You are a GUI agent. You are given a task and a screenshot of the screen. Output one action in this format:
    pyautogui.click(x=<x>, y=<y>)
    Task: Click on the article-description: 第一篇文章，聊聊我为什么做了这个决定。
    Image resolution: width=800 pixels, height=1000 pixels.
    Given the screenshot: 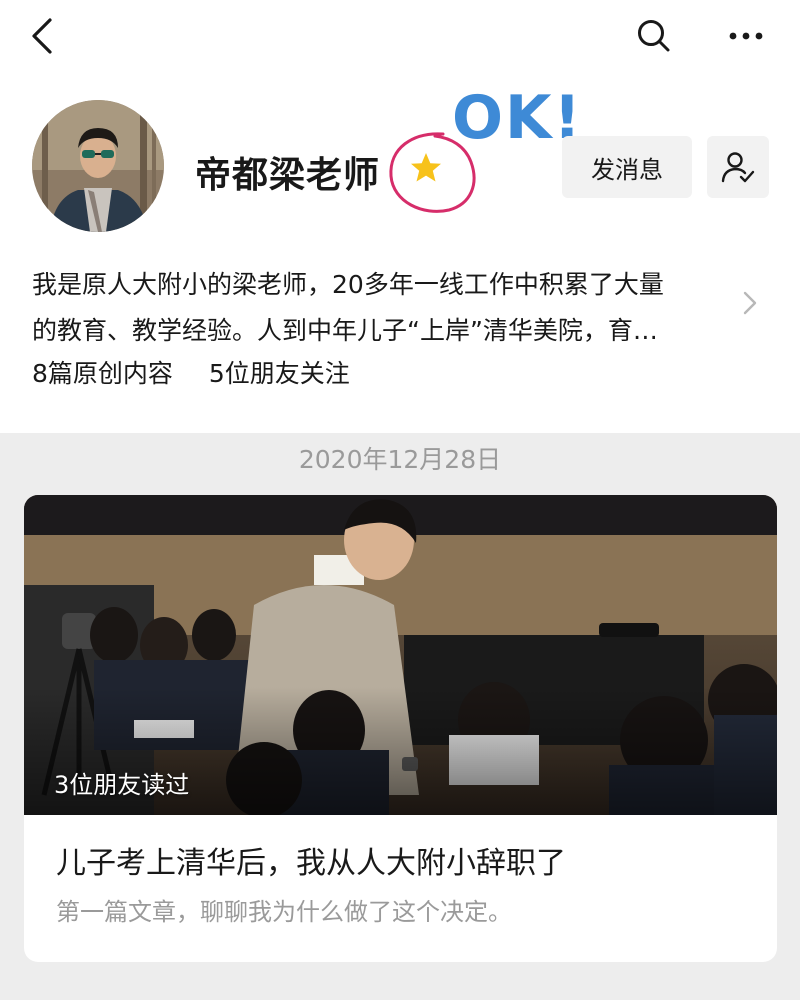 What is the action you would take?
    pyautogui.click(x=284, y=912)
    